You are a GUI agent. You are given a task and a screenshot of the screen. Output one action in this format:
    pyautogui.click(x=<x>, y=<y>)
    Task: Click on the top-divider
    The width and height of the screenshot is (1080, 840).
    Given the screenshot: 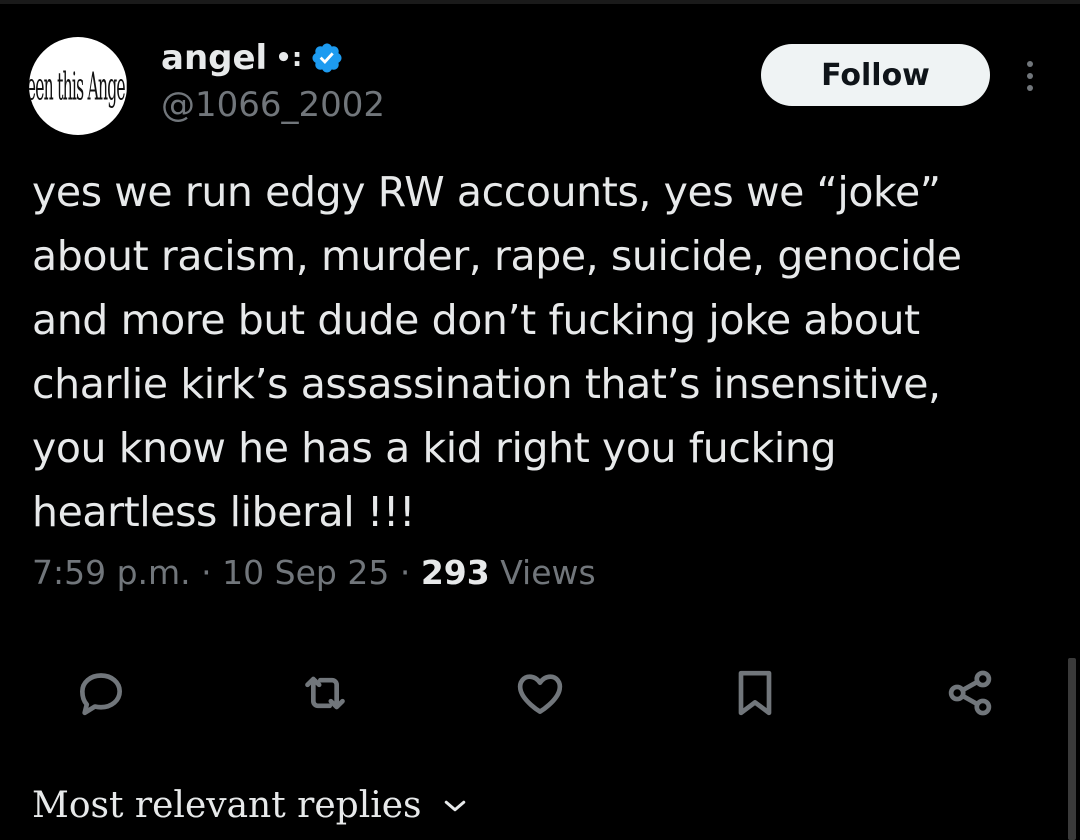 What is the action you would take?
    pyautogui.click(x=540, y=2)
    